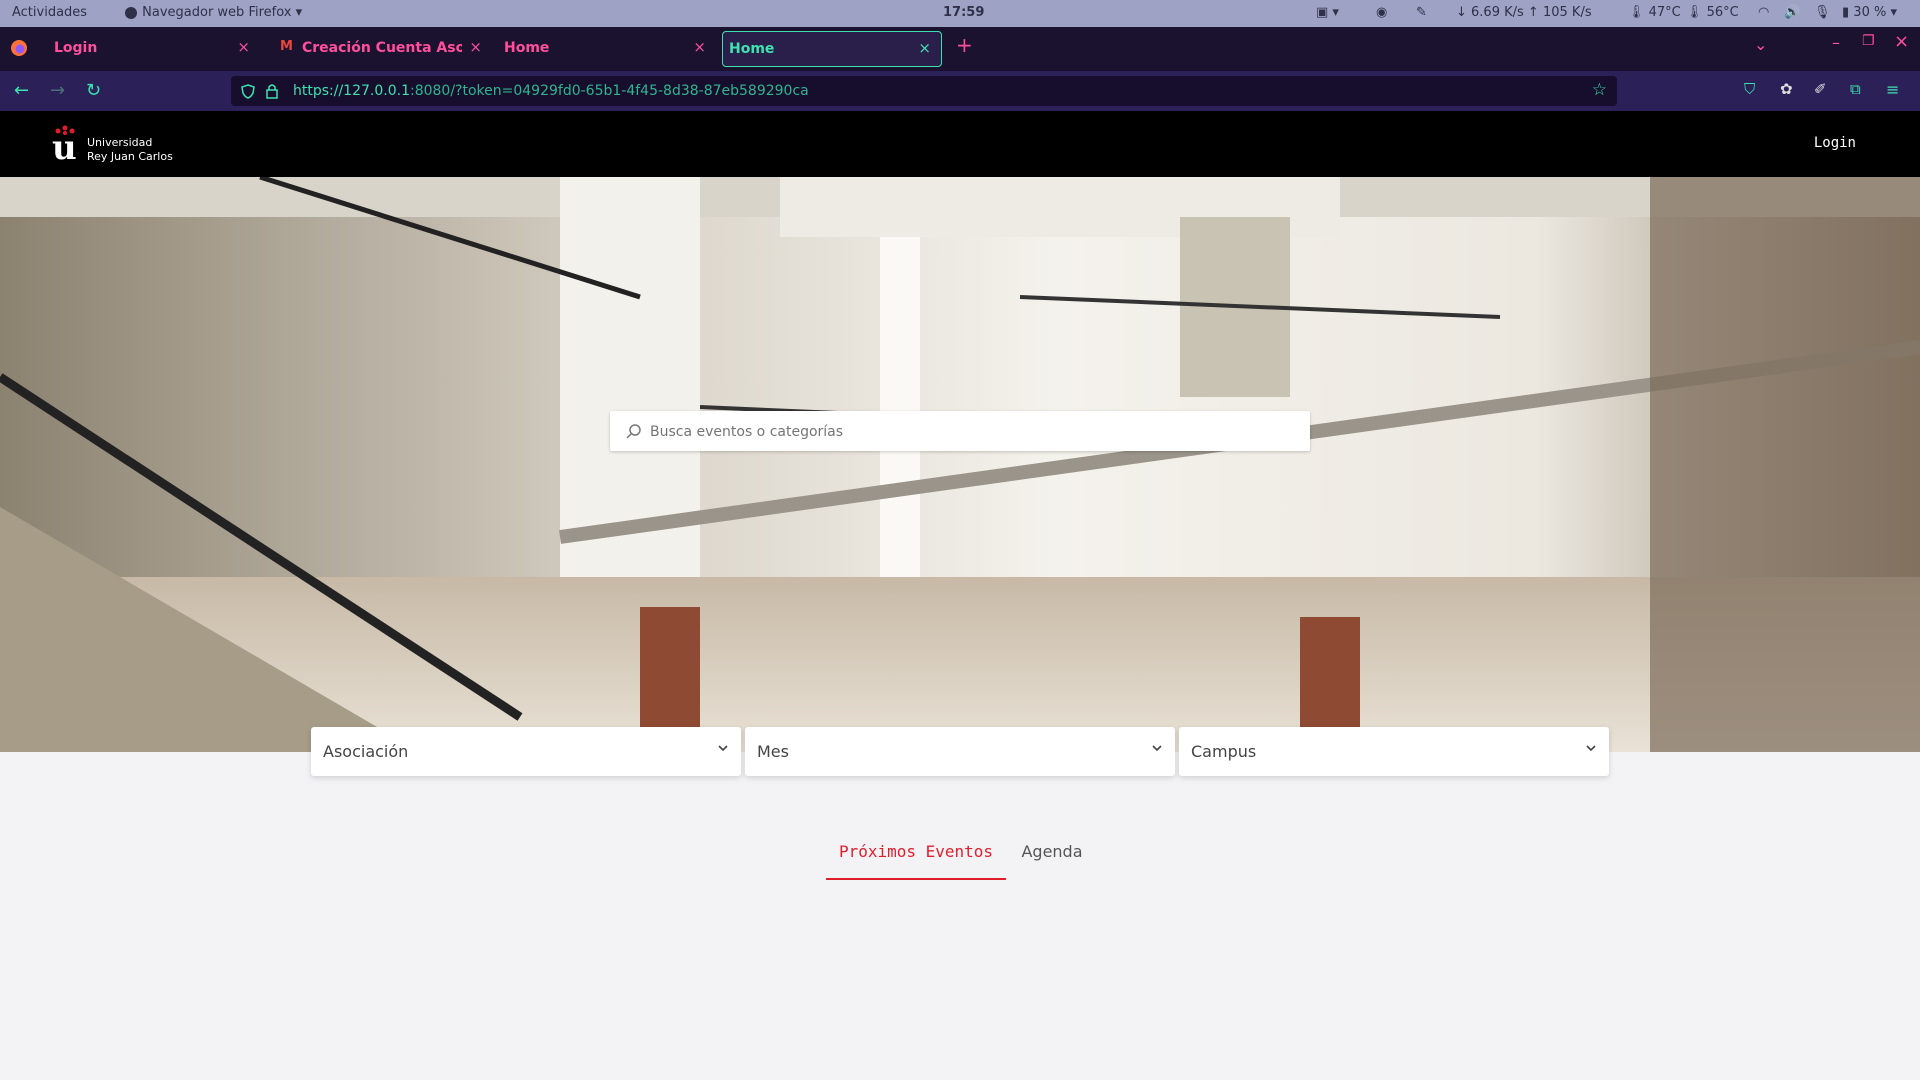 The image size is (1920, 1080). Describe the element at coordinates (1820, 89) in the screenshot. I see `color-picker-icon: ✐` at that location.